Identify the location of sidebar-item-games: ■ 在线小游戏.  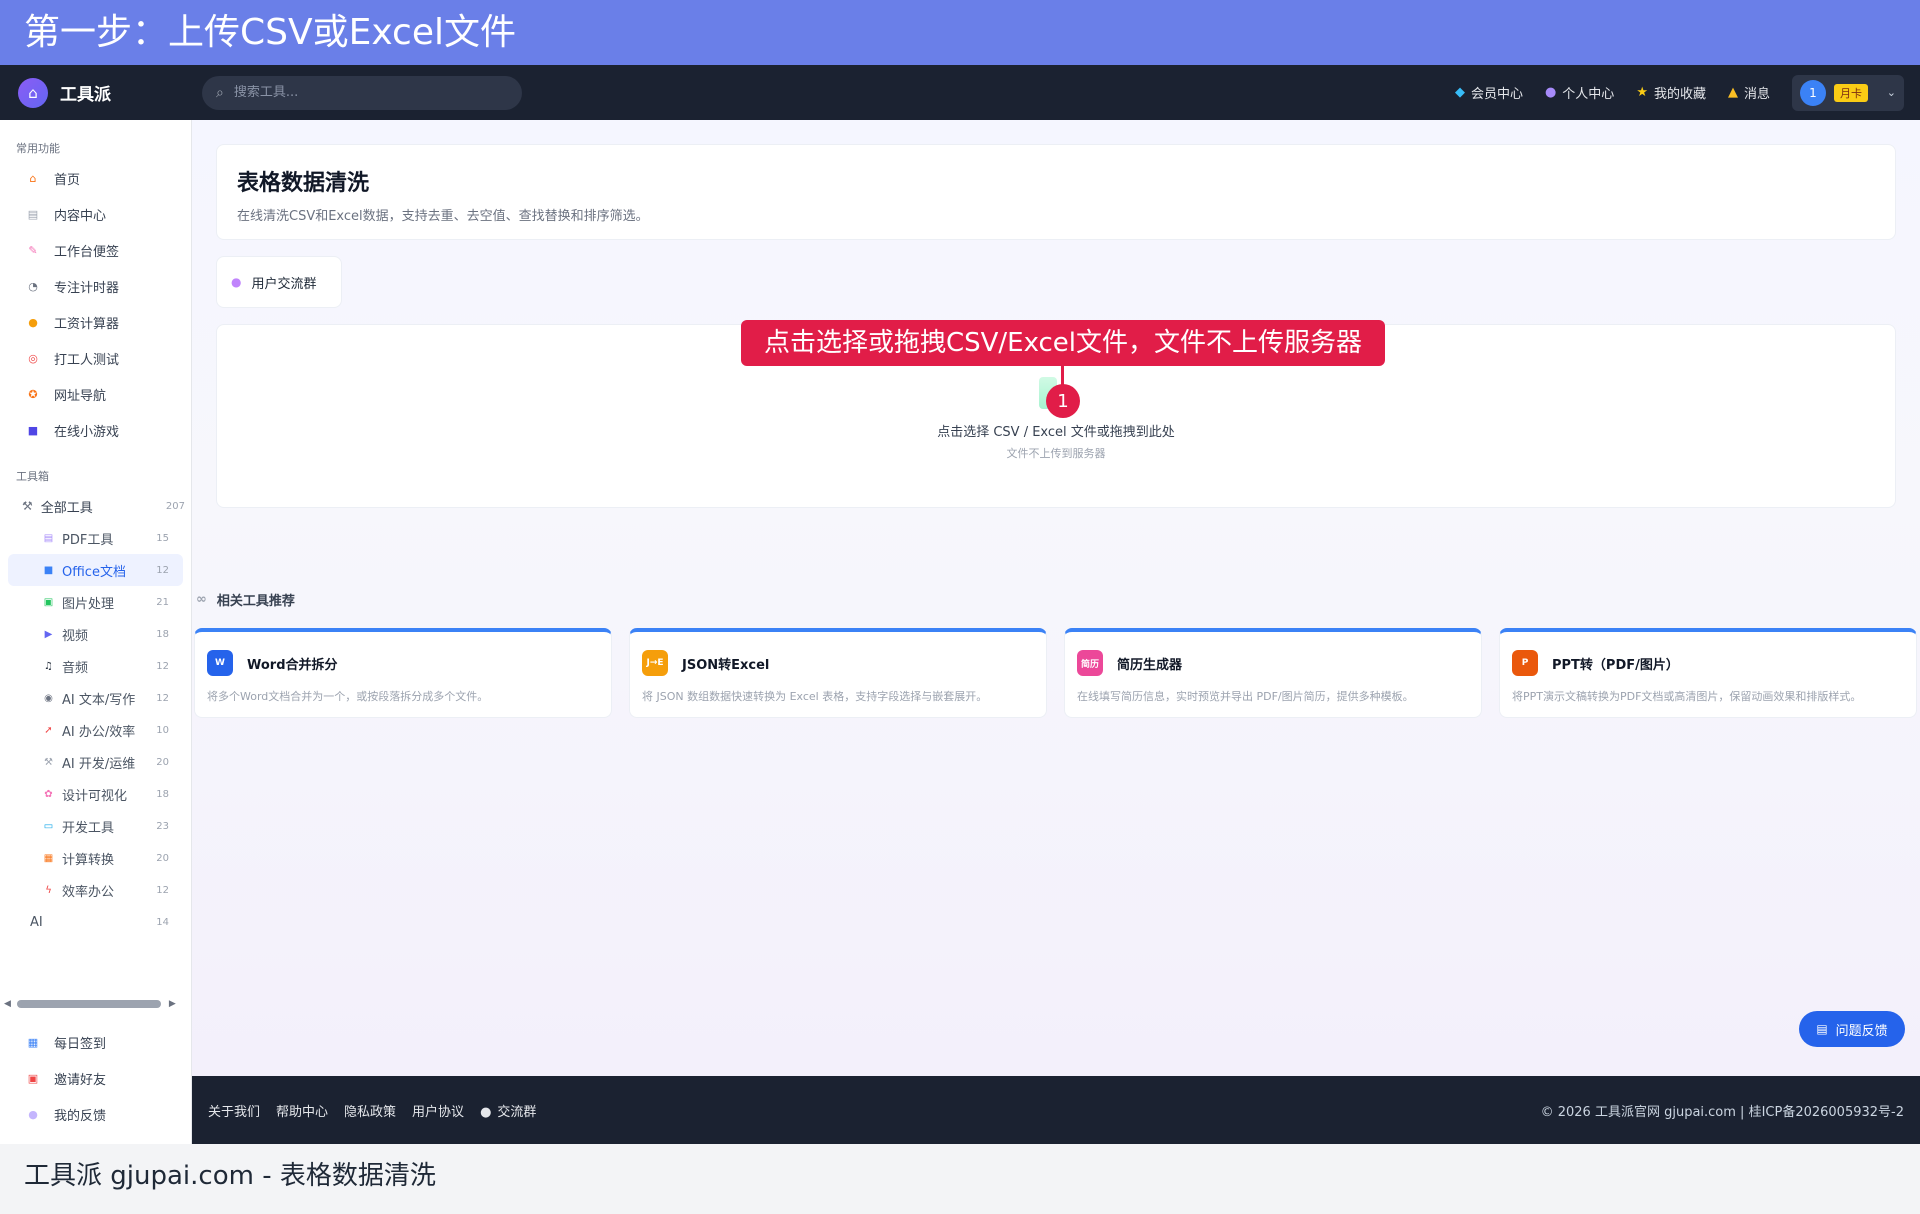
(95, 430).